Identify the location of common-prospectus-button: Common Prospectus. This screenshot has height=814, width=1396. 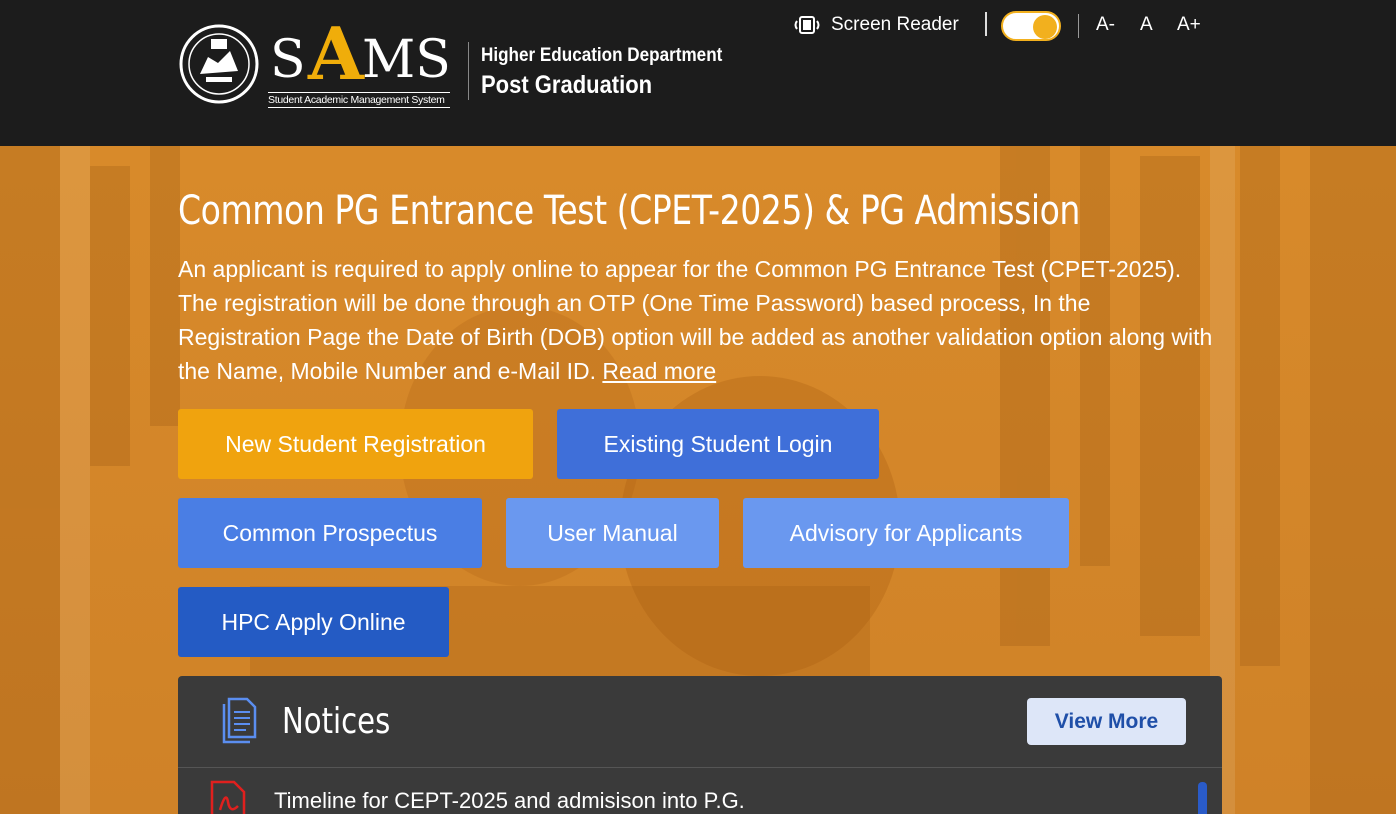
(330, 533).